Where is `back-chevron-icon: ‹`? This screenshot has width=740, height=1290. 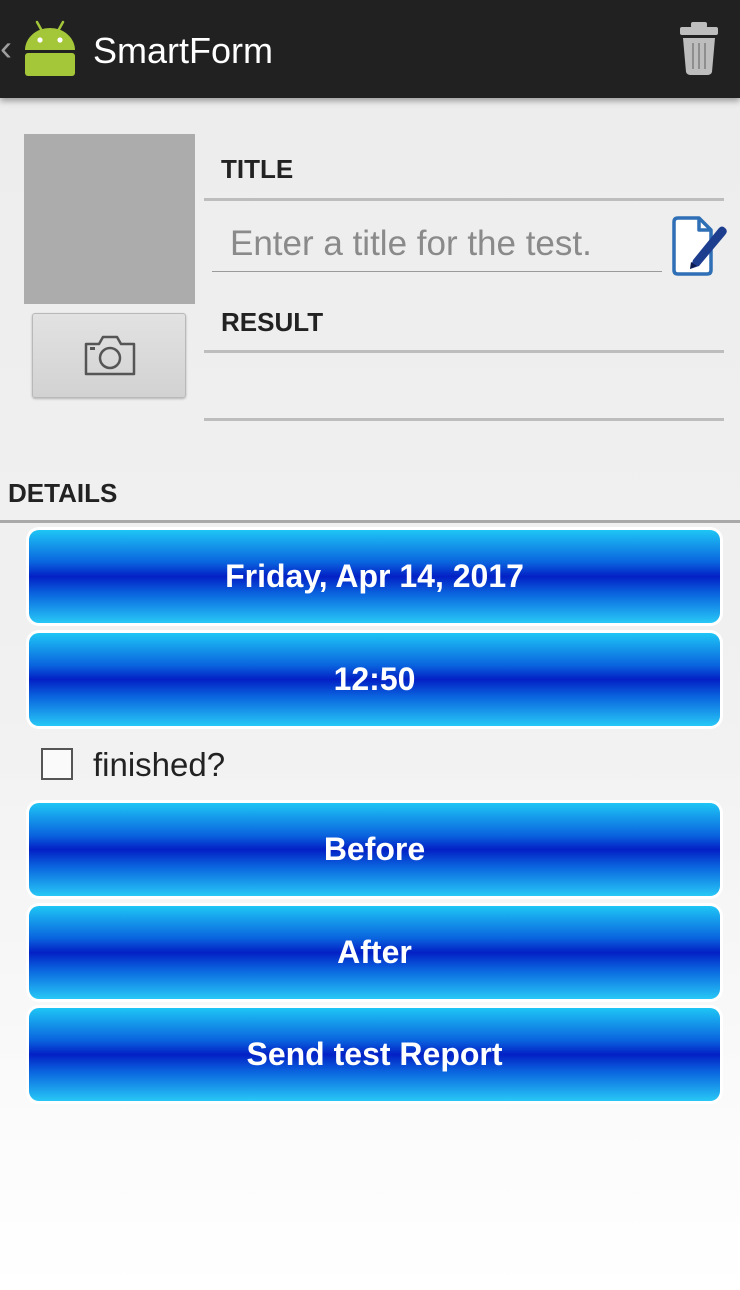
back-chevron-icon: ‹ is located at coordinates (7, 48).